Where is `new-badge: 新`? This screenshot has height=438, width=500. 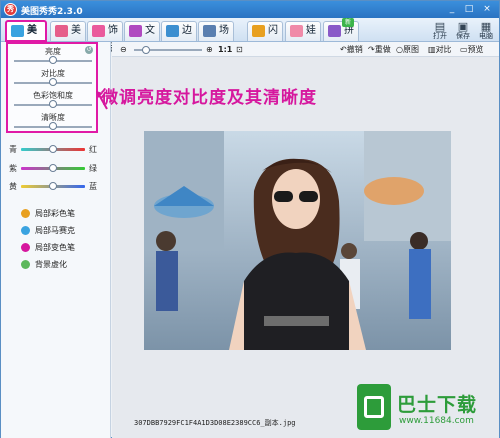 new-badge: 新 is located at coordinates (348, 22).